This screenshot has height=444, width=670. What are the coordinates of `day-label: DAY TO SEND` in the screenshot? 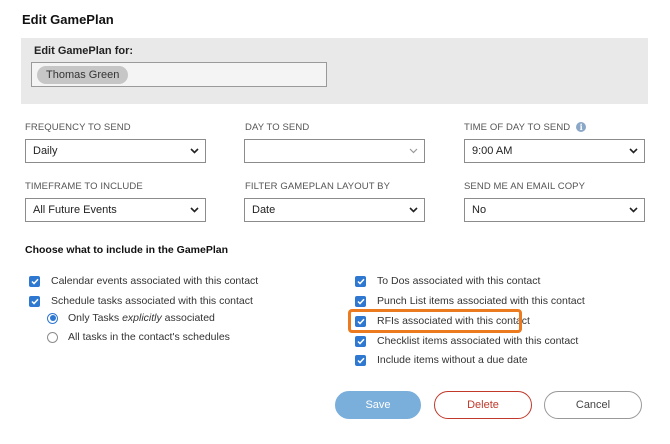 It's located at (277, 127).